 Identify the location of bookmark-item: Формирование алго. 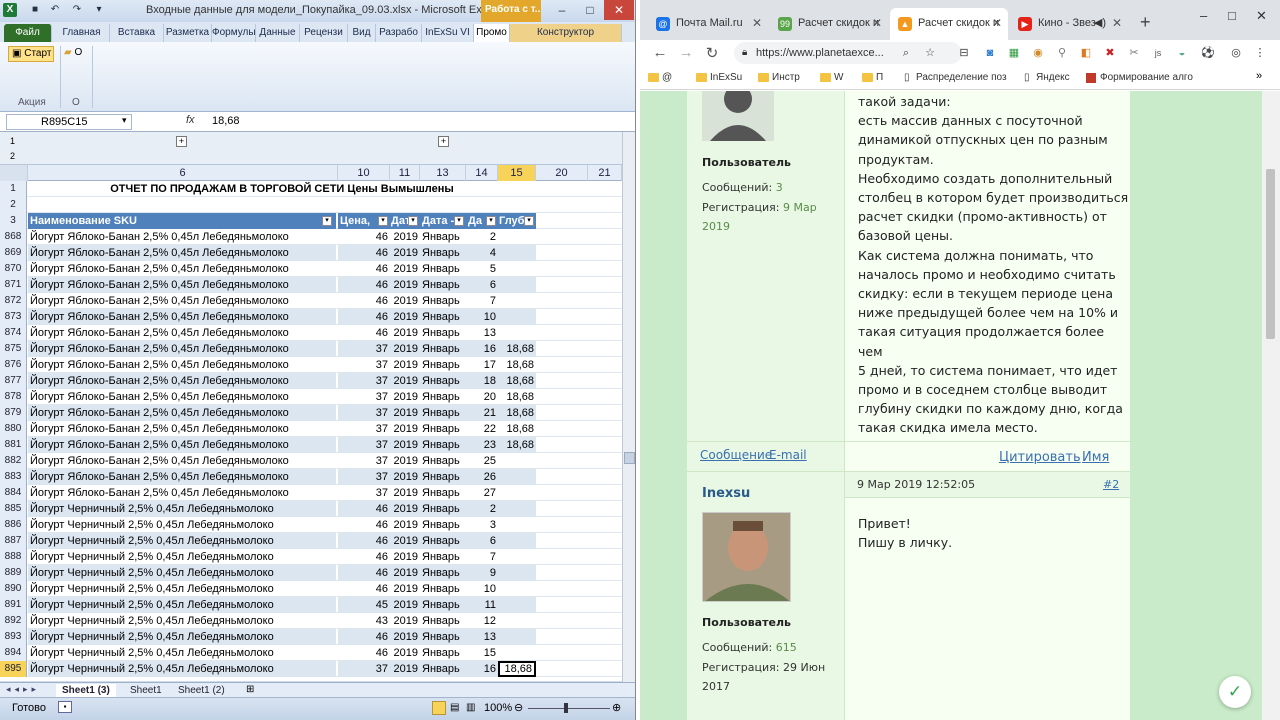
(1139, 78).